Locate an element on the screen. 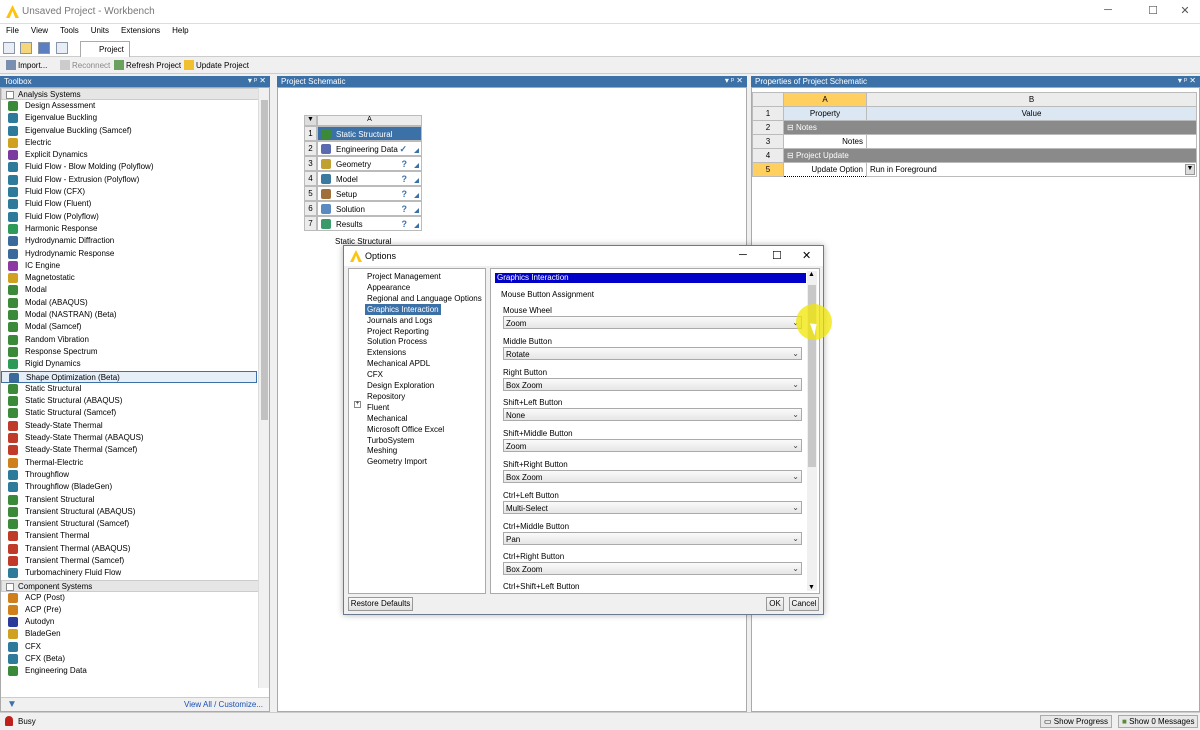  menu-help: Help is located at coordinates (180, 30).